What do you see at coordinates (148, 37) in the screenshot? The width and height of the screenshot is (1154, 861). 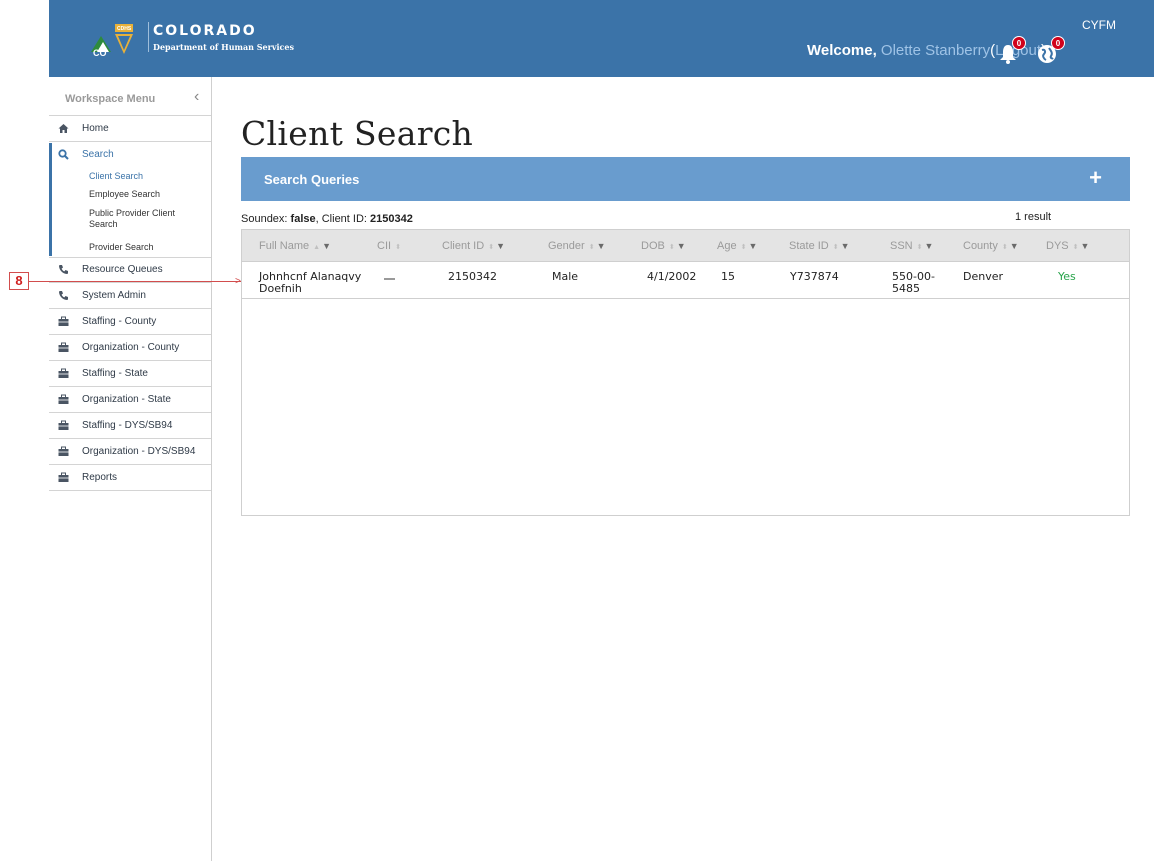 I see `logo-divider` at bounding box center [148, 37].